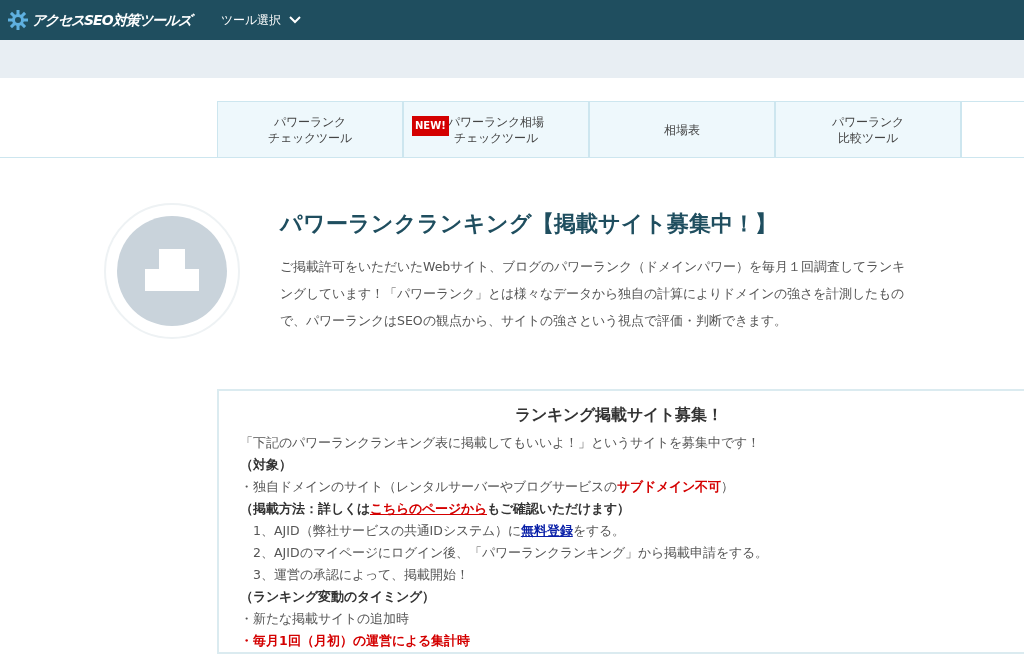 The height and width of the screenshot is (666, 1024). Describe the element at coordinates (294, 20) in the screenshot. I see `chevron-down-icon` at that location.